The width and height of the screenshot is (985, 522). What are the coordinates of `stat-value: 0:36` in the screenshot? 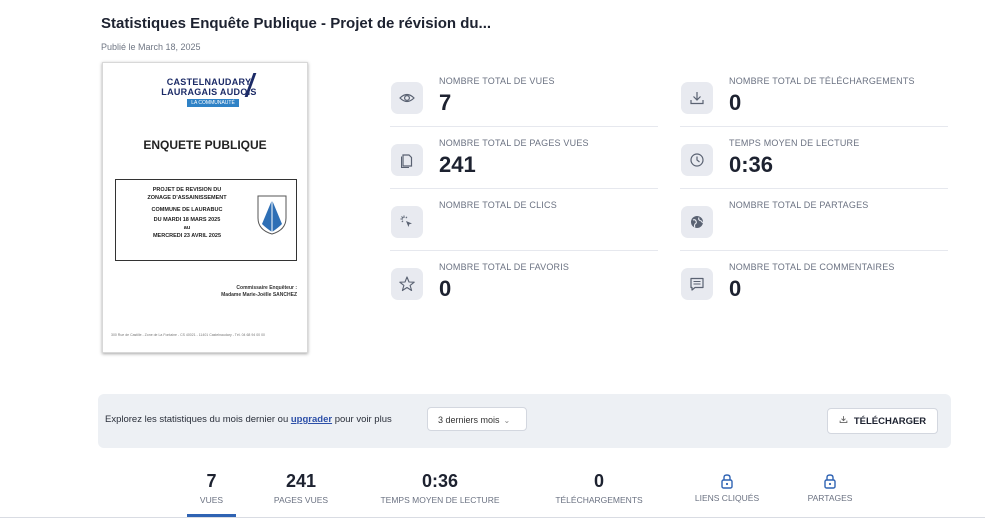 It's located at (751, 164).